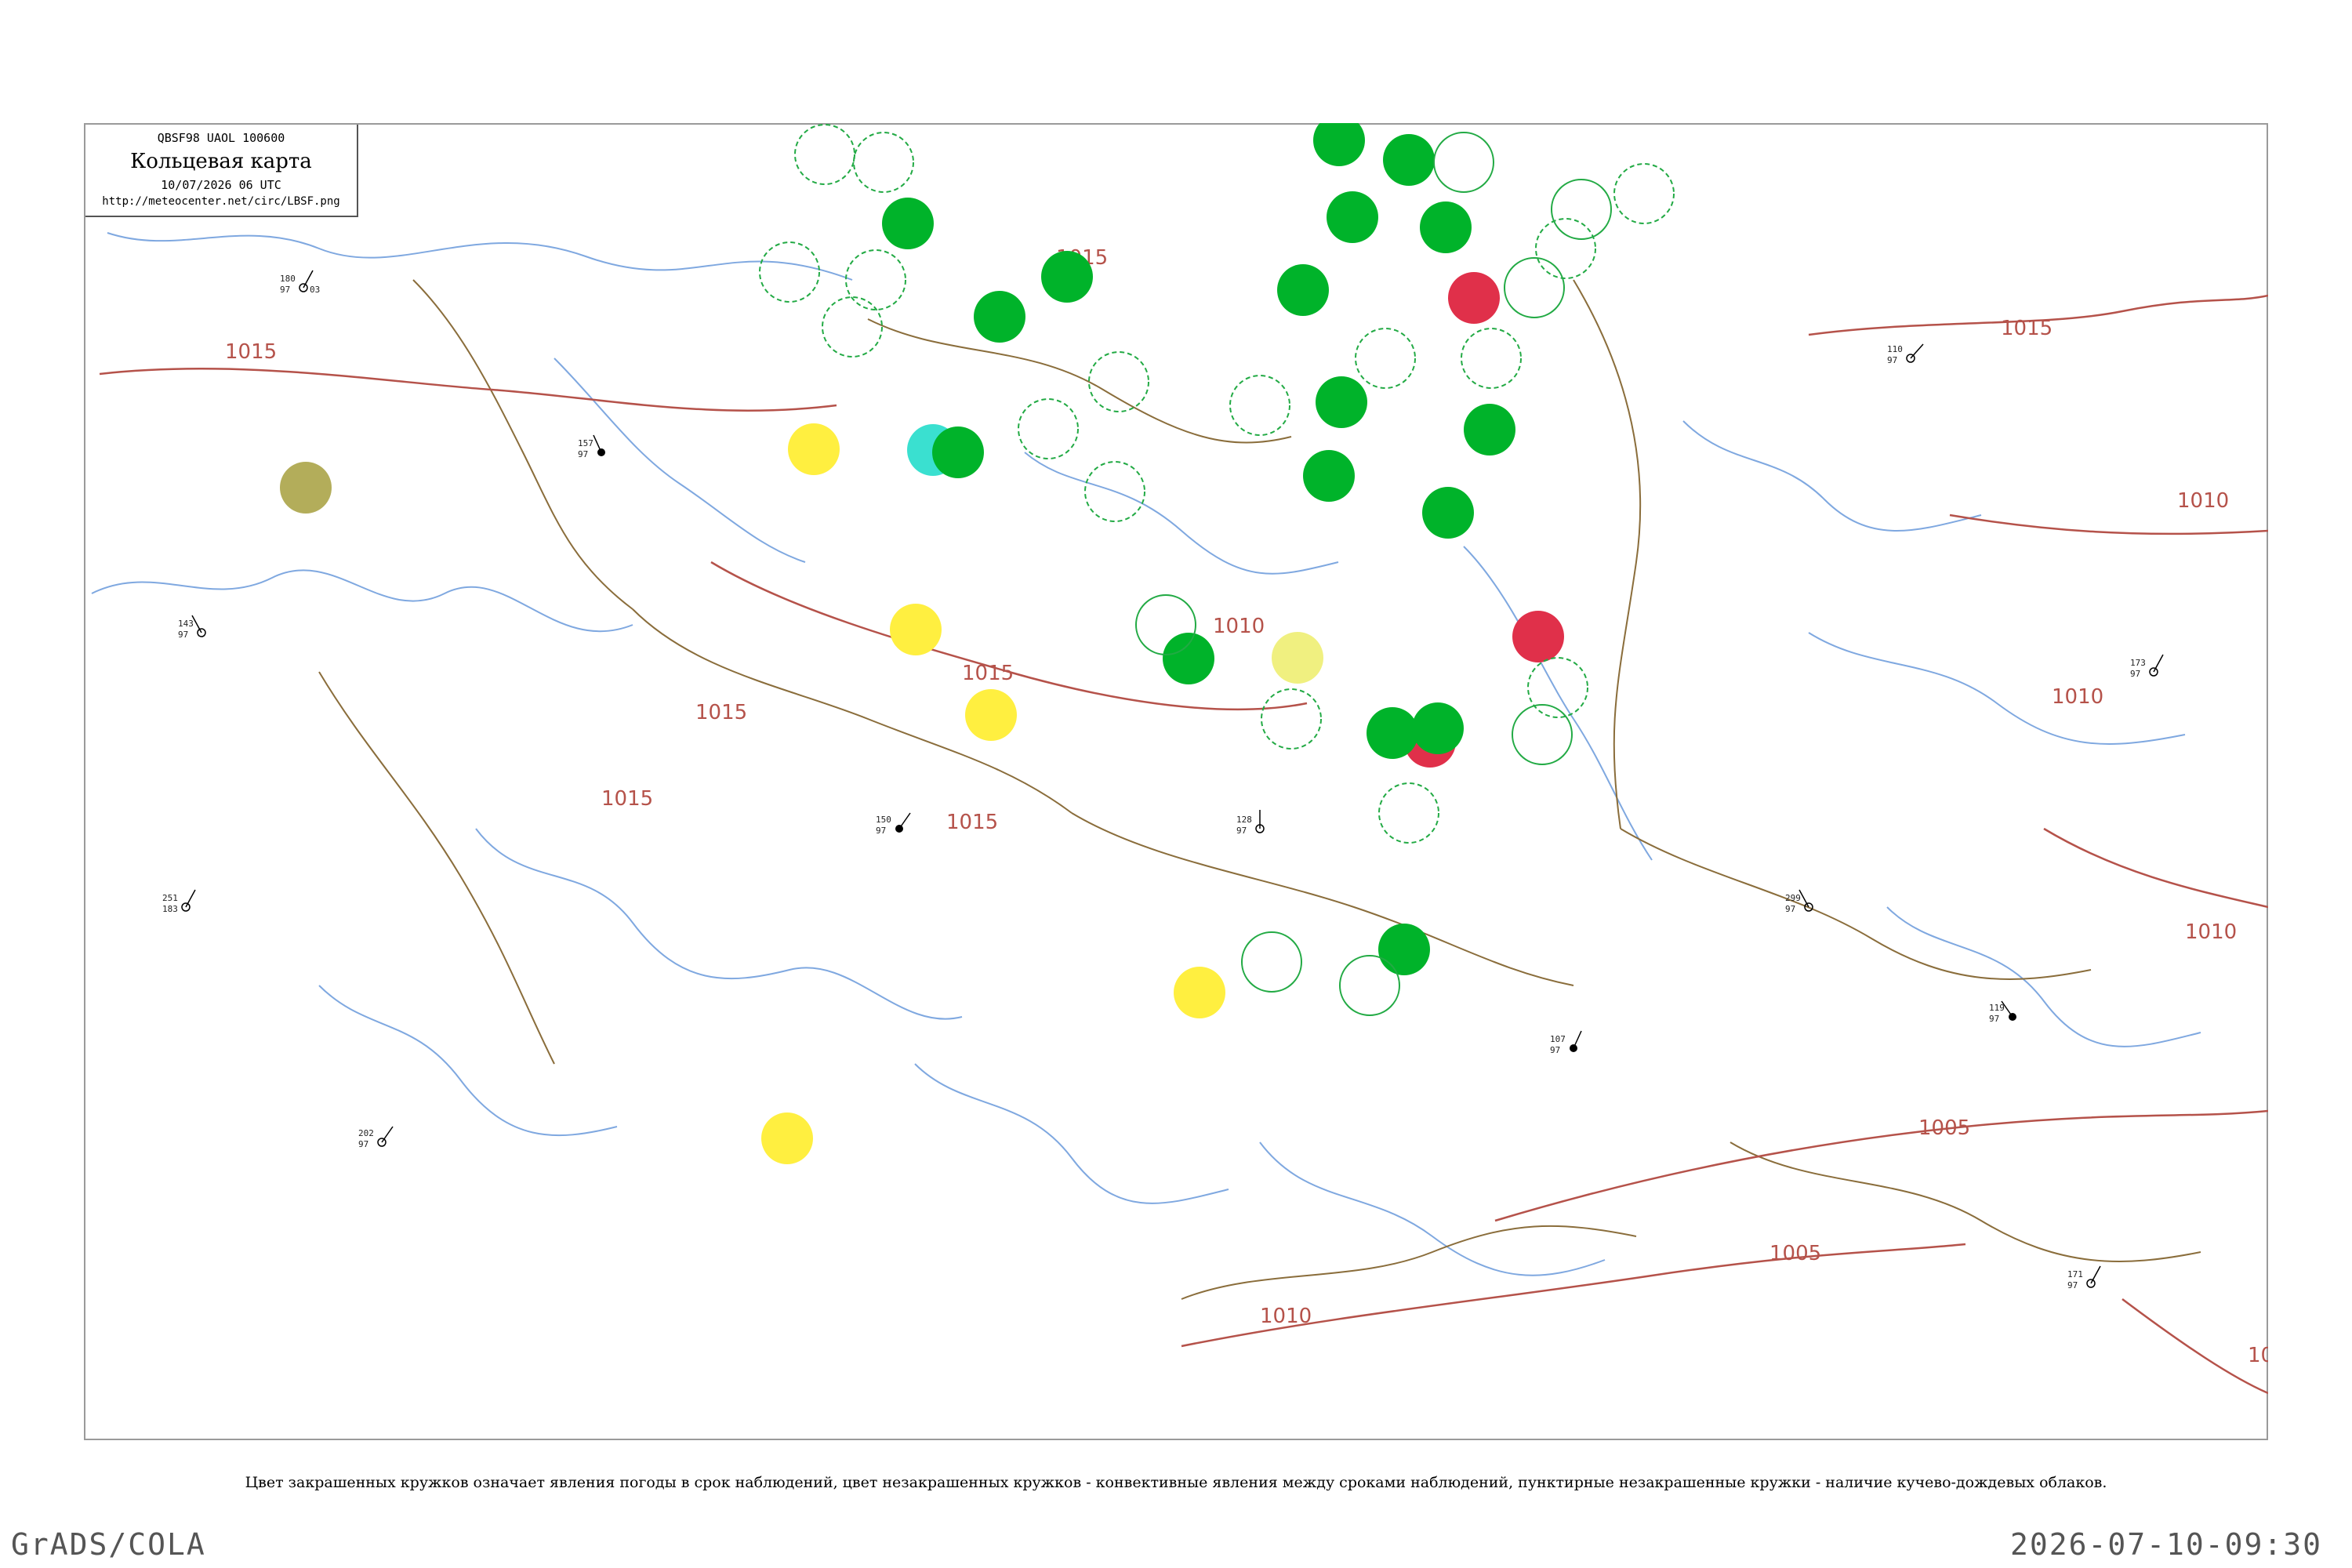 Image resolution: width=2352 pixels, height=1568 pixels. I want to click on station-temp: 150, so click(883, 820).